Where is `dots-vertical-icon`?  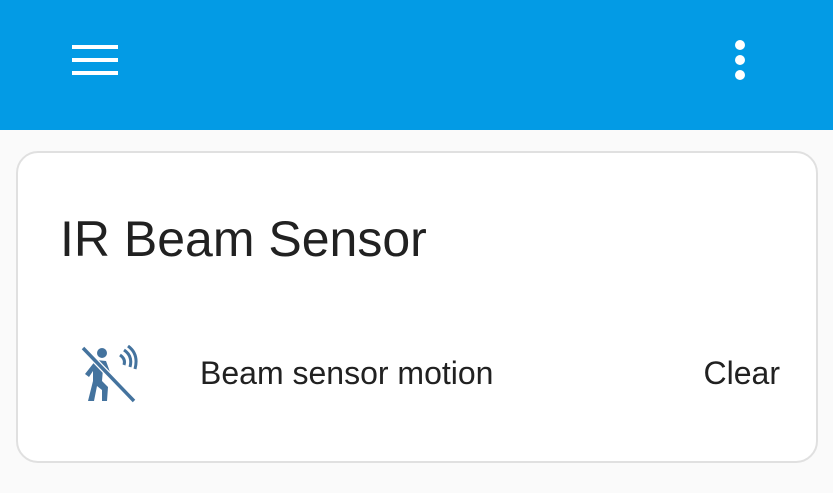
dots-vertical-icon is located at coordinates (740, 60).